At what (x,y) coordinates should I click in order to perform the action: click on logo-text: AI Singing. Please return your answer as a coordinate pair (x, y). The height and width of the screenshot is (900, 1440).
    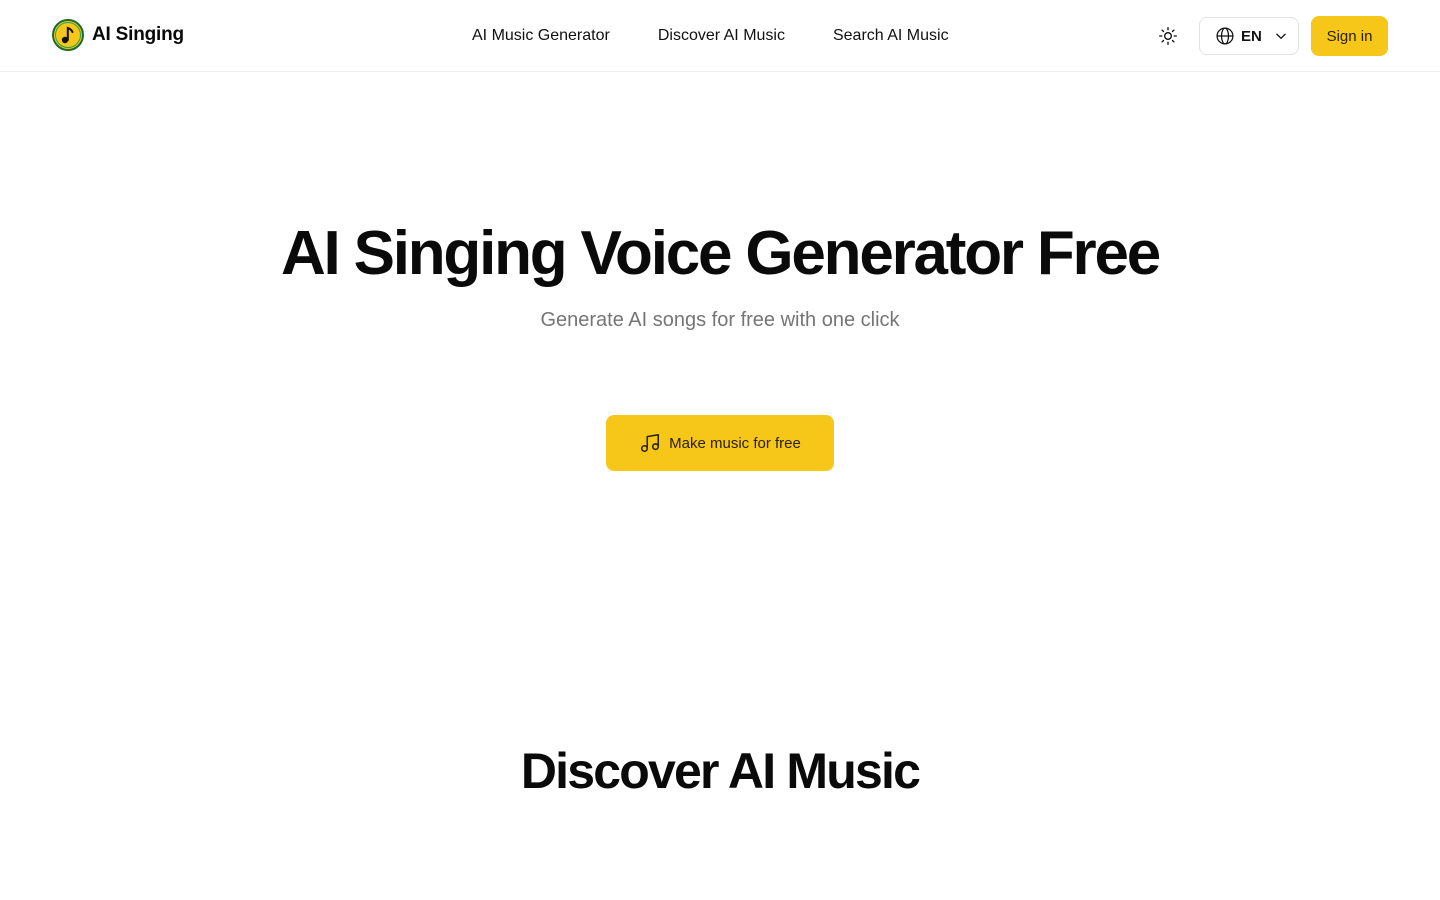
    Looking at the image, I should click on (138, 34).